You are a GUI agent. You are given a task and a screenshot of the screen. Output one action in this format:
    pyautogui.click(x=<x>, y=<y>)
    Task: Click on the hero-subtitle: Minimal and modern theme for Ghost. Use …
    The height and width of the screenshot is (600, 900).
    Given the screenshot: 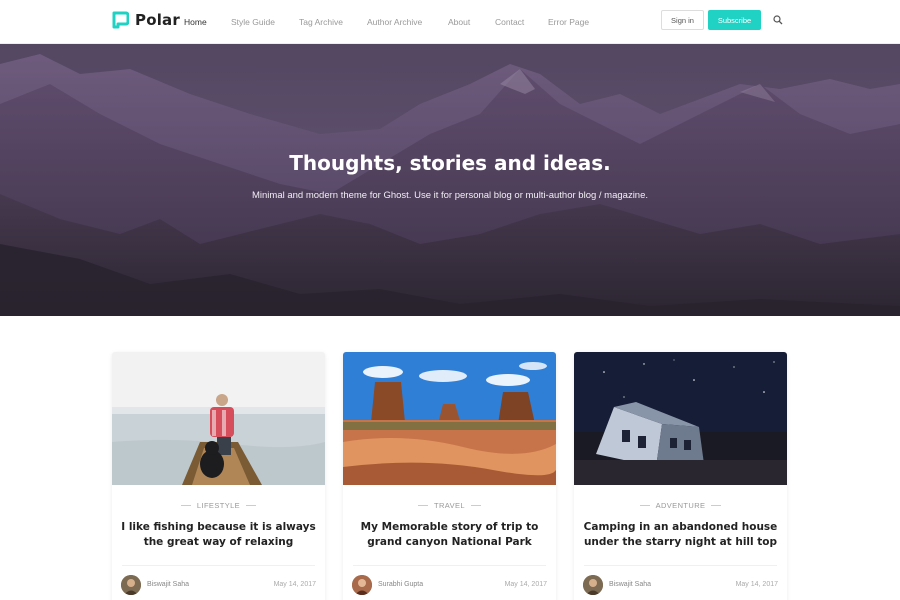 What is the action you would take?
    pyautogui.click(x=450, y=195)
    